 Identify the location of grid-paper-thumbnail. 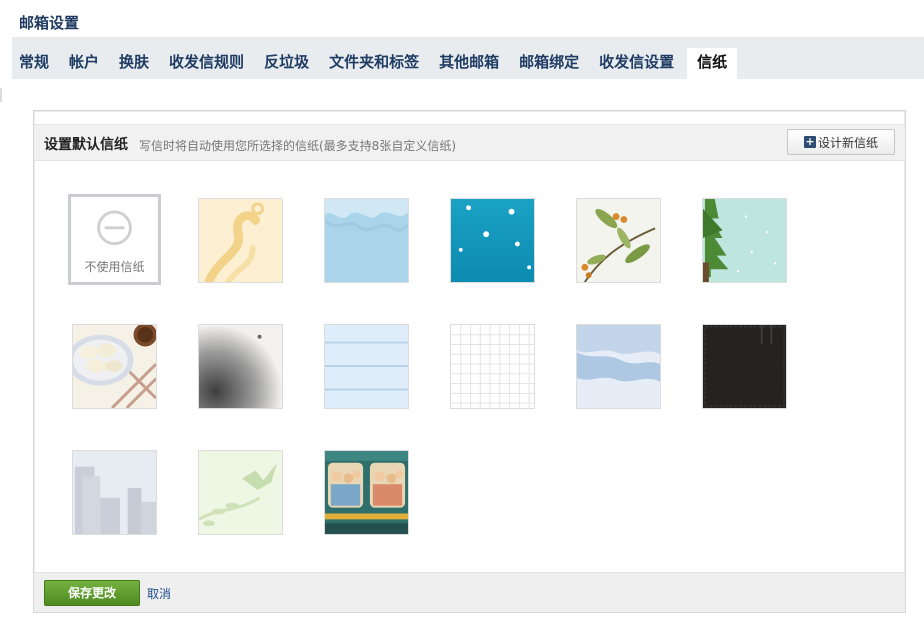
(492, 366).